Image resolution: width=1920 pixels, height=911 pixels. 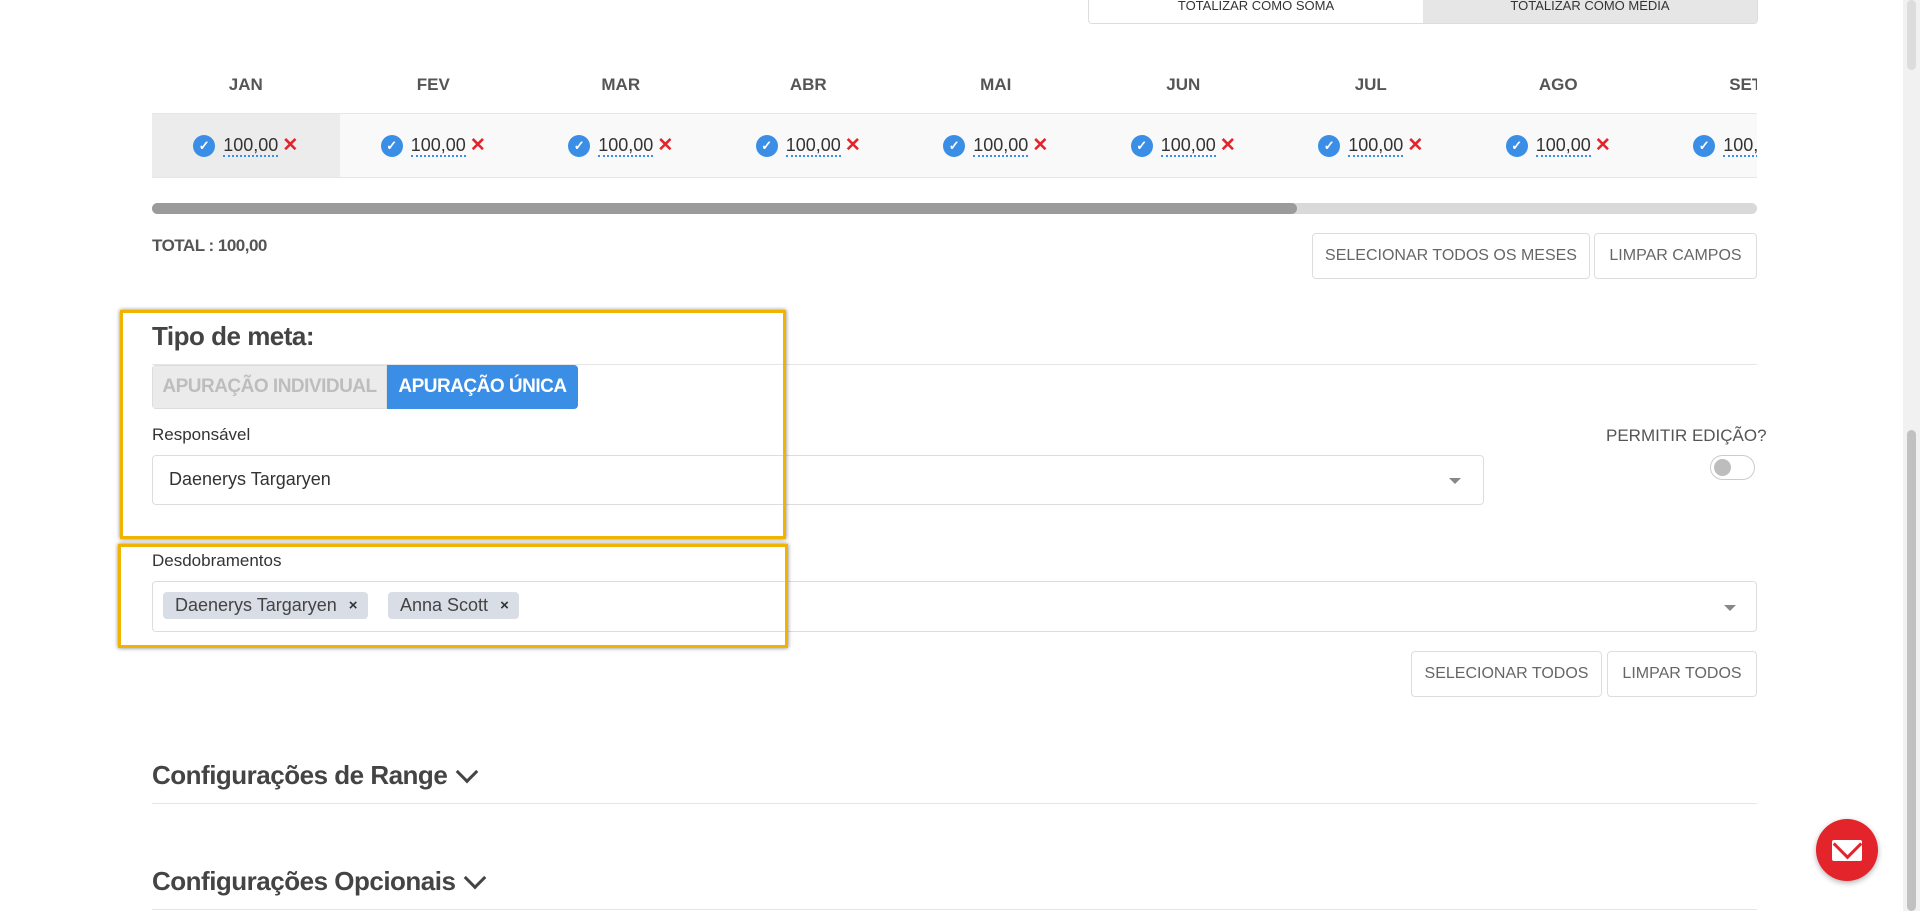 I want to click on month-label: JAN, so click(x=245, y=84).